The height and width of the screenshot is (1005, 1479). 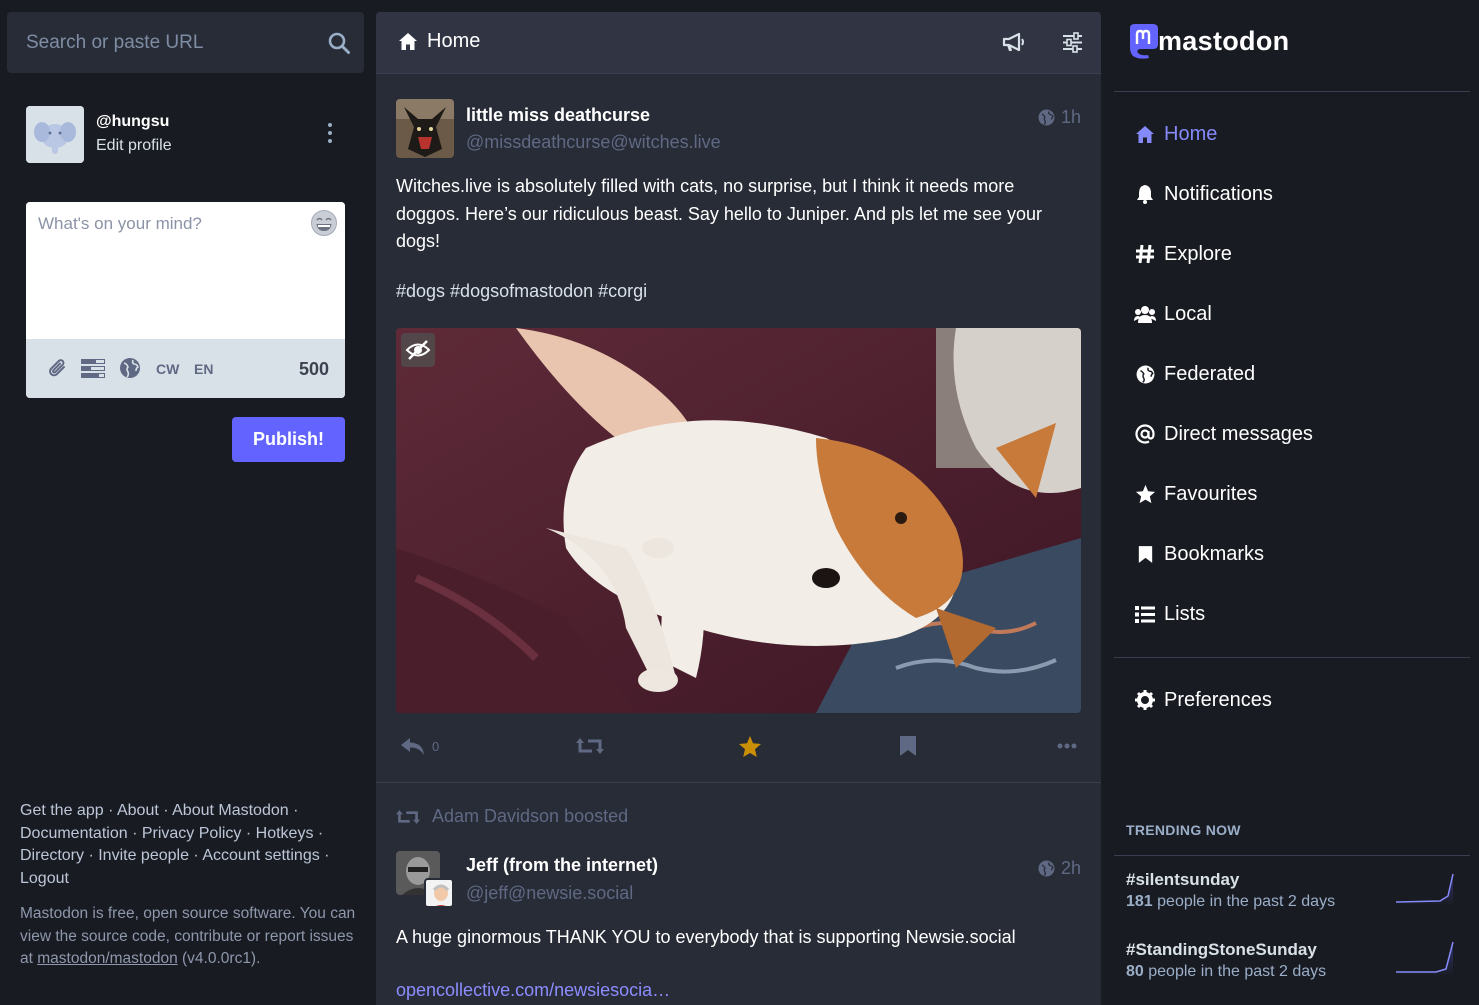 What do you see at coordinates (1188, 313) in the screenshot?
I see `nav-item-label: Local` at bounding box center [1188, 313].